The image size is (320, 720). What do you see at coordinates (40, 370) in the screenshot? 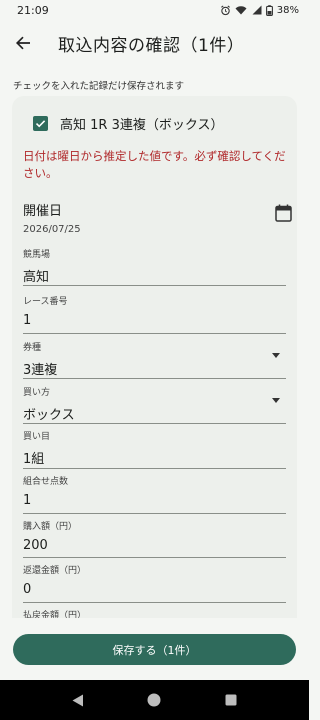
I see `ticket-type-value: 3連複` at bounding box center [40, 370].